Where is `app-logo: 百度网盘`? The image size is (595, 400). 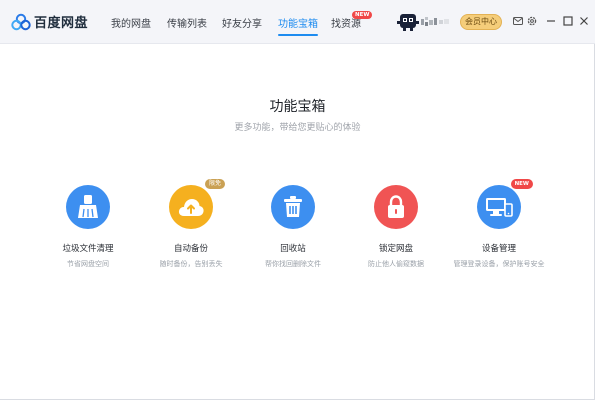 app-logo: 百度网盘 is located at coordinates (49, 21).